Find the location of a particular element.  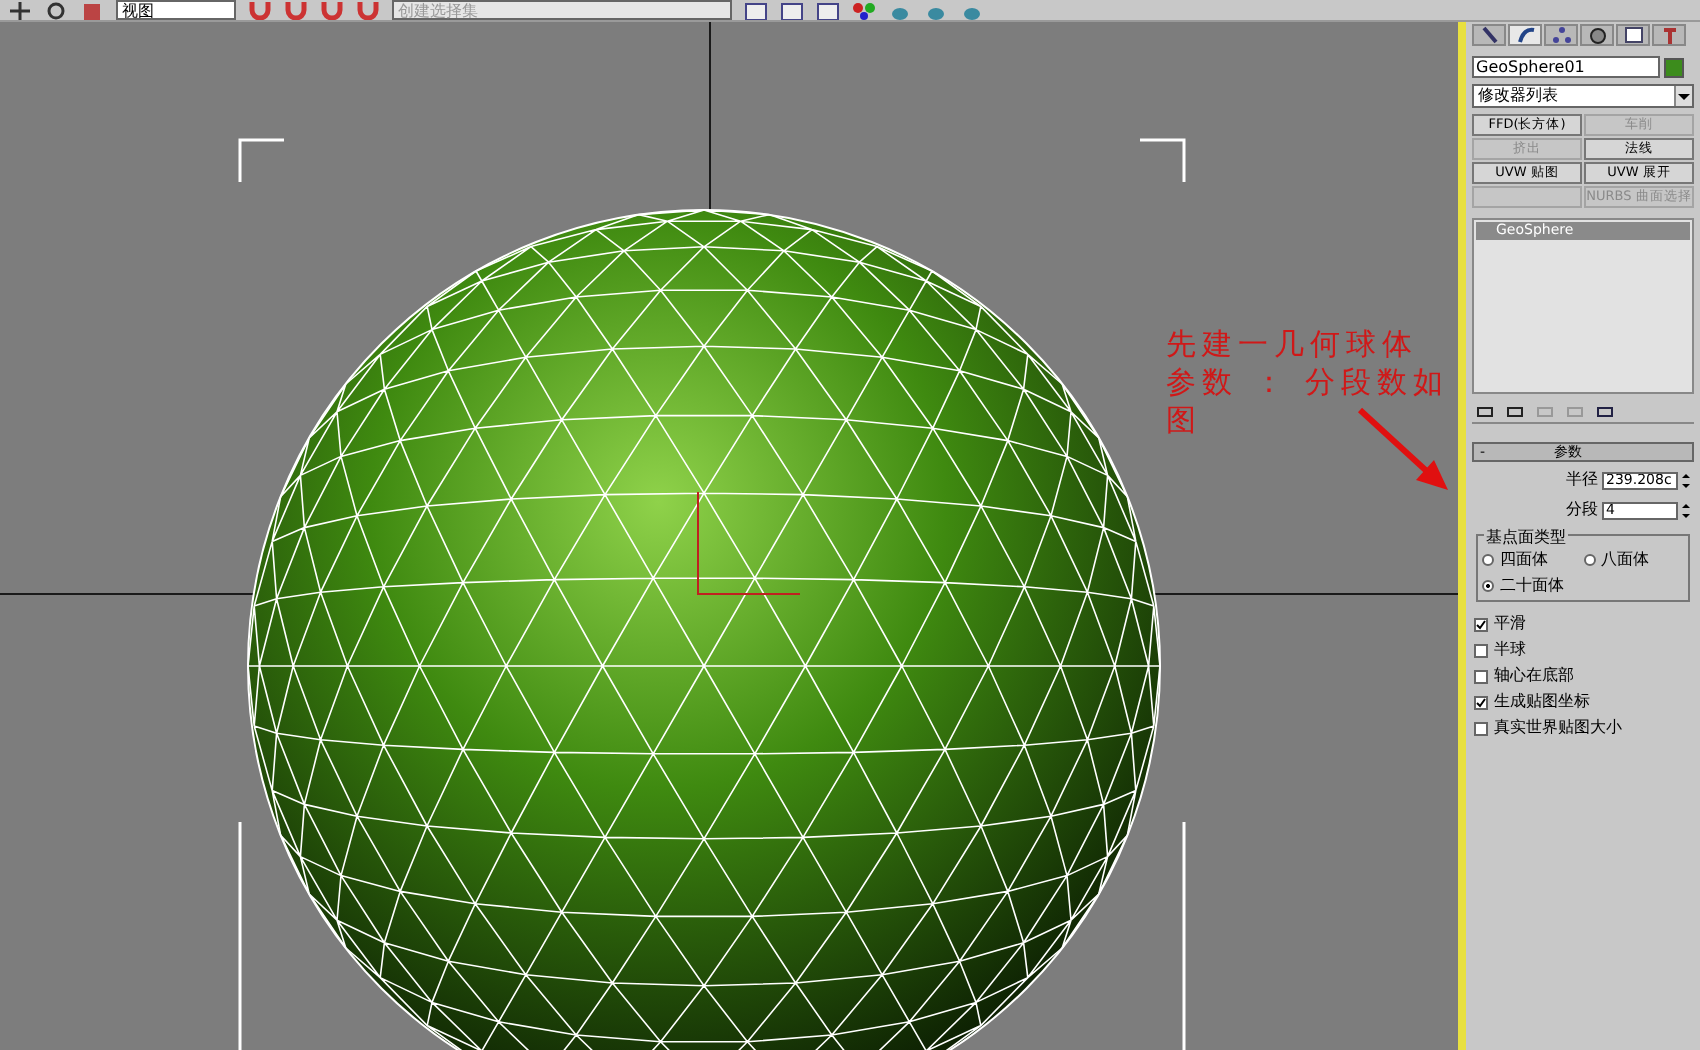

wheel-icon is located at coordinates (1597, 35).